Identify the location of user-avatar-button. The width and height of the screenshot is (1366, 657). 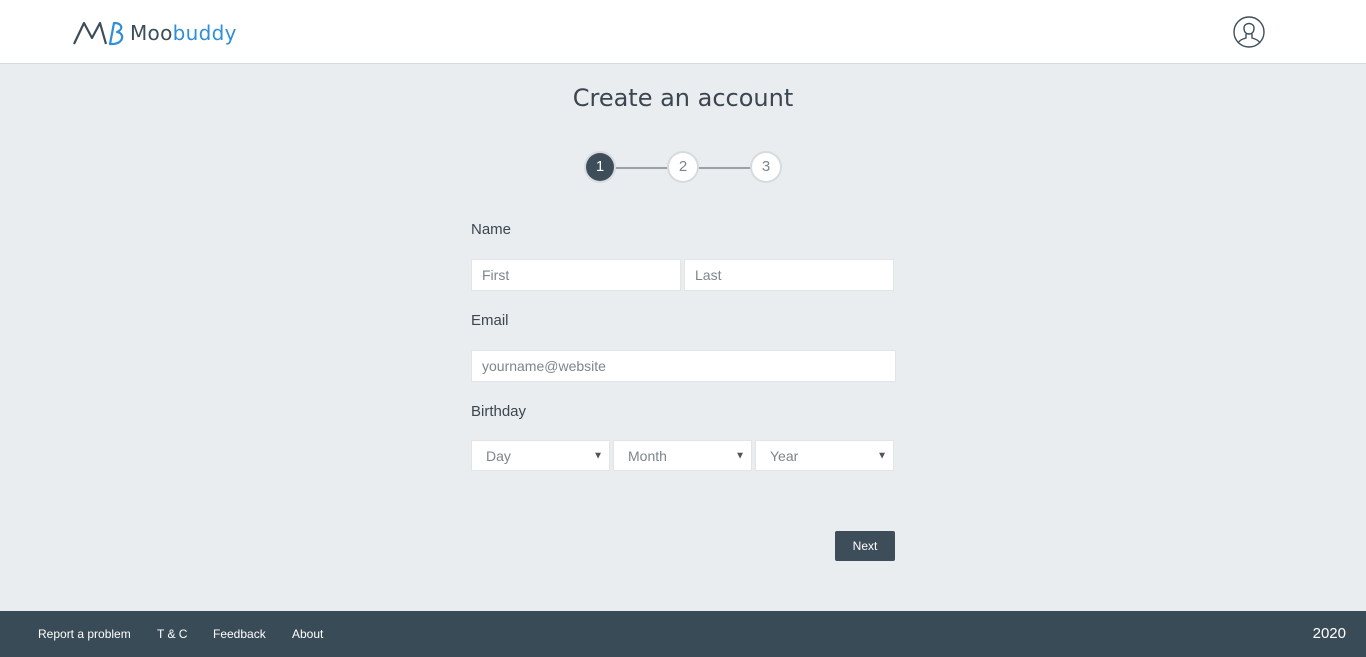
(1249, 32).